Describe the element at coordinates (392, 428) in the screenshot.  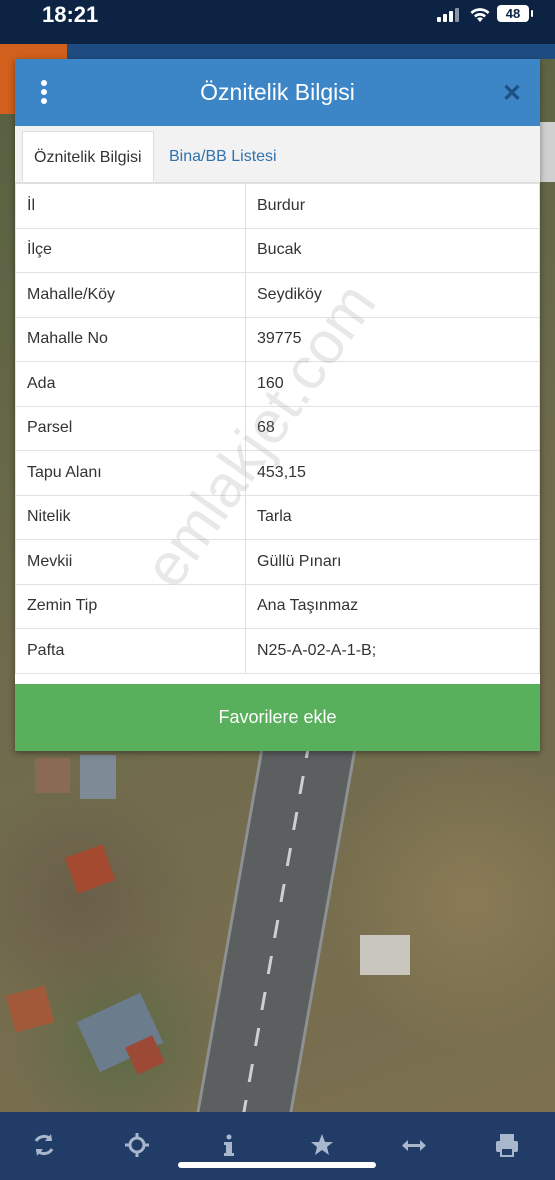
I see `attr-value: 68` at that location.